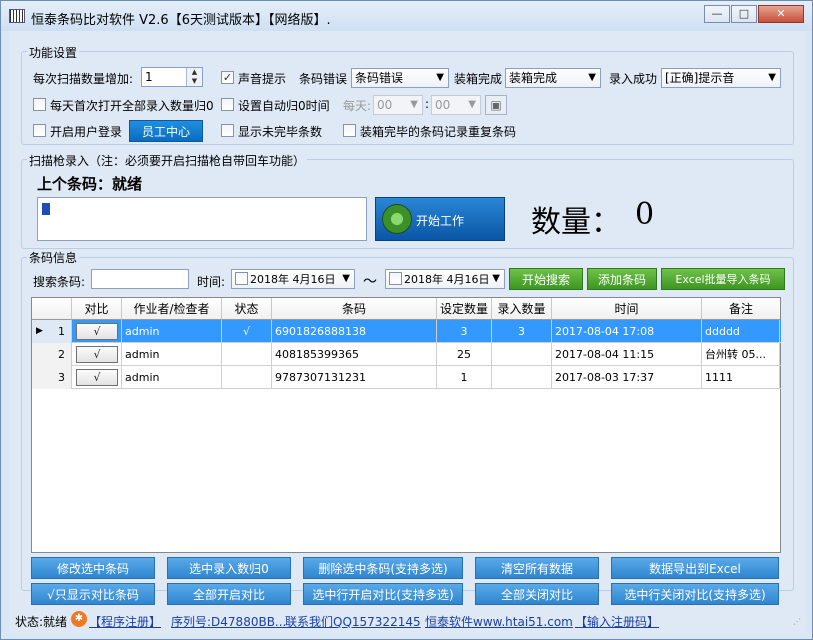 This screenshot has width=813, height=640. Describe the element at coordinates (39, 331) in the screenshot. I see `current-row-icon: ▶` at that location.